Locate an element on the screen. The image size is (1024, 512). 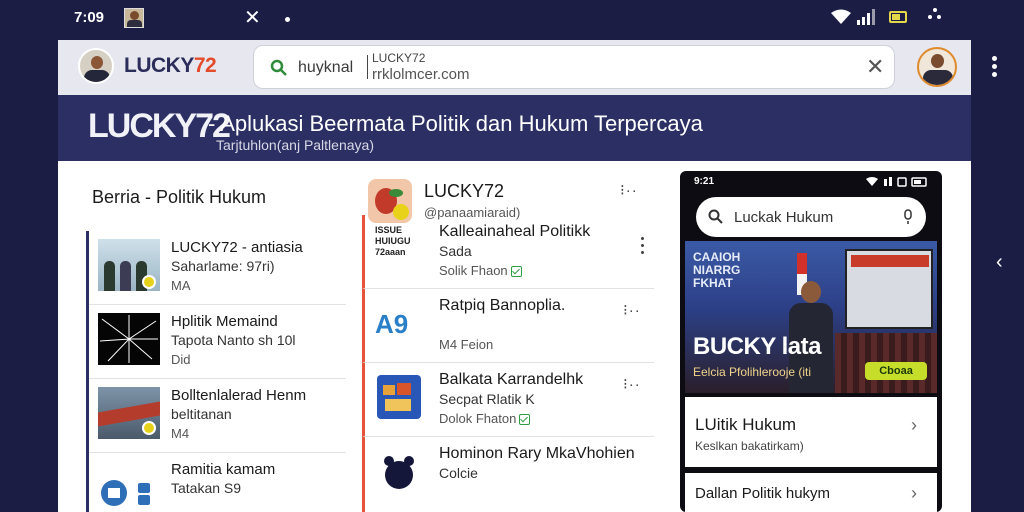
wifi-icon is located at coordinates (841, 16).